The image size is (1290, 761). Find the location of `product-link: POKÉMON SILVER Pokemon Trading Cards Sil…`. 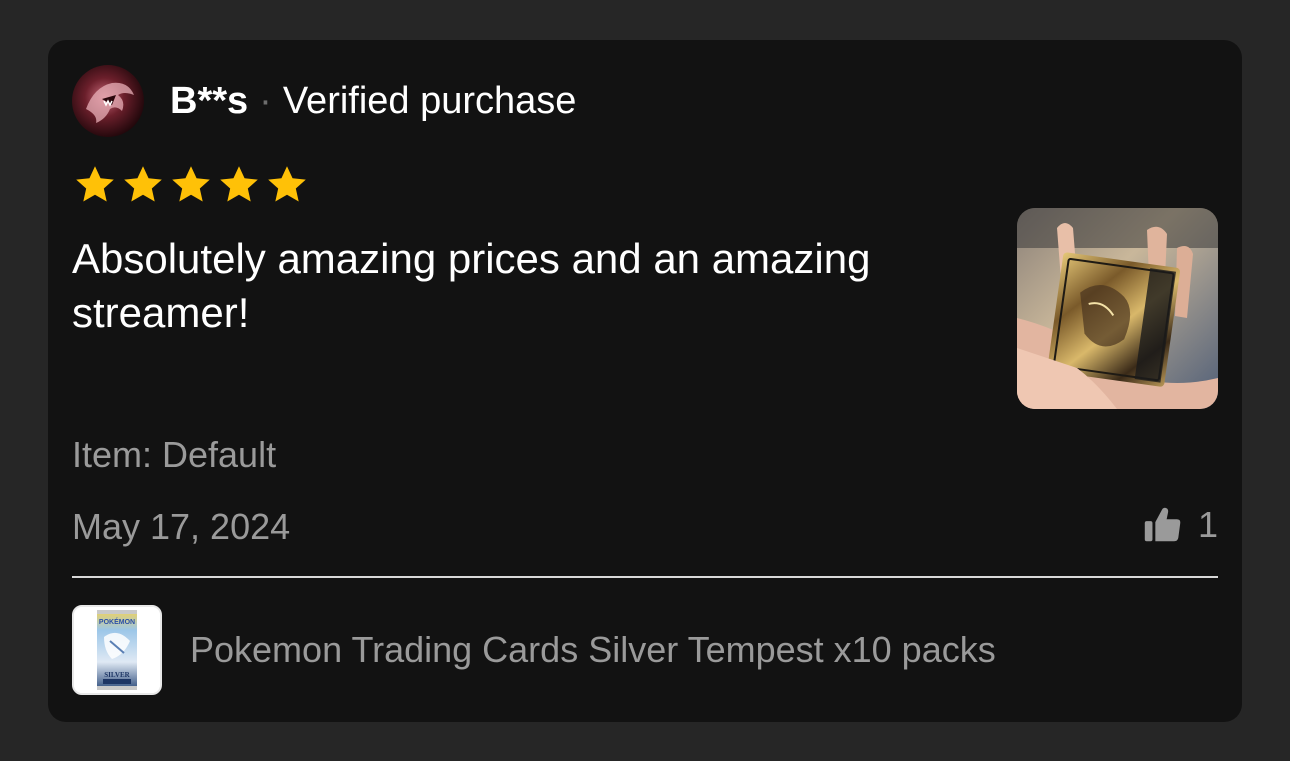

product-link: POKÉMON SILVER Pokemon Trading Cards Sil… is located at coordinates (534, 650).